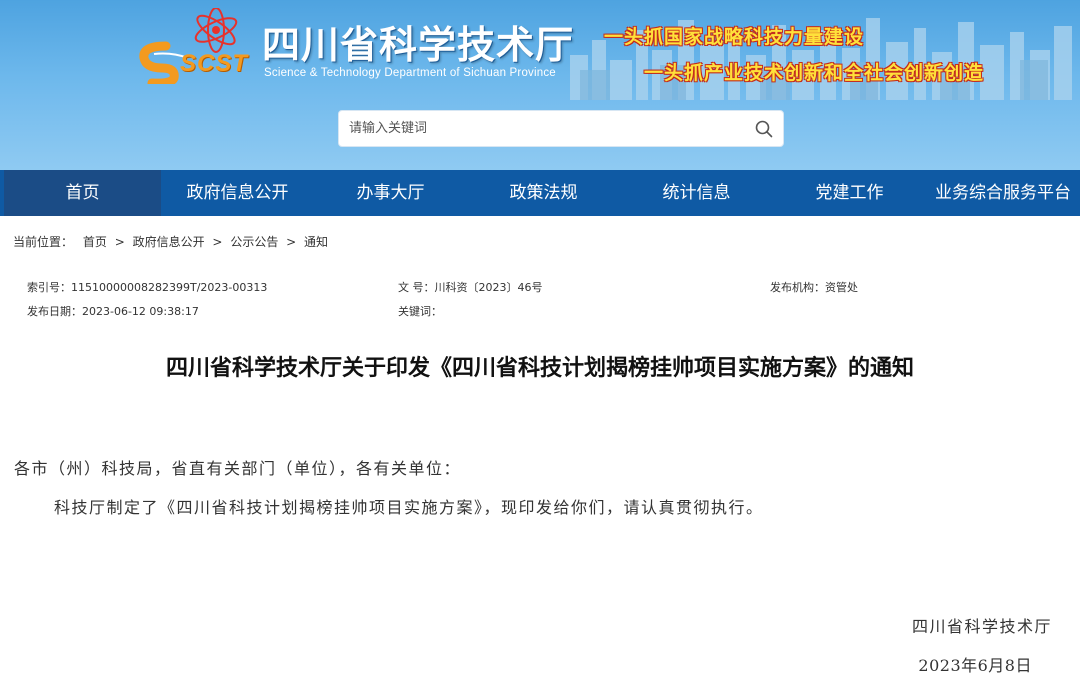  I want to click on main-nav: 首页 政府信息公开 办事大厅 政策法规 统计信息 党建工作 业务综合服务平台, so click(540, 193).